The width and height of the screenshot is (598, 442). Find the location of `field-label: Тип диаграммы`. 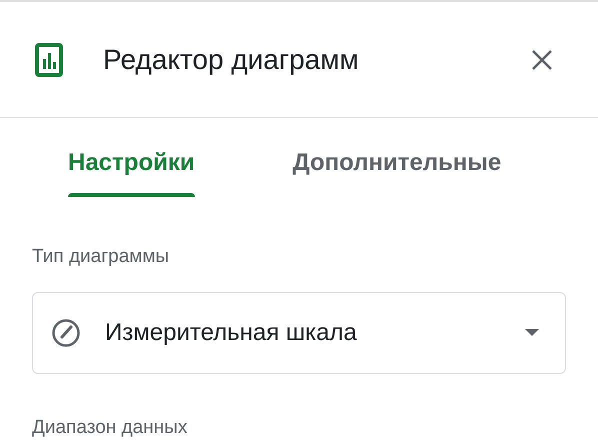

field-label: Тип диаграммы is located at coordinates (101, 257).